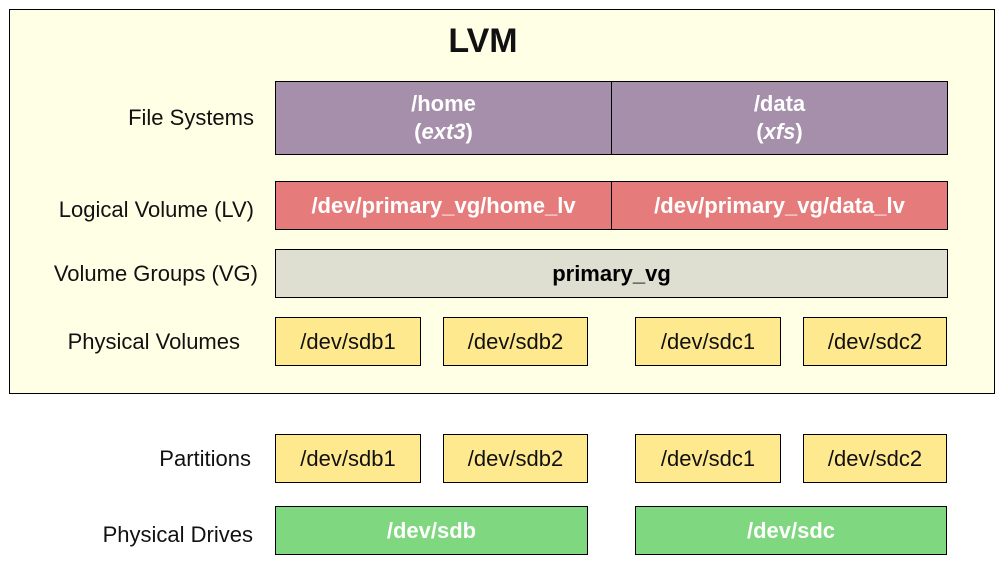 The width and height of the screenshot is (1007, 572). What do you see at coordinates (443, 205) in the screenshot?
I see `logical-volume-home: /dev/primary_vg/home_lv` at bounding box center [443, 205].